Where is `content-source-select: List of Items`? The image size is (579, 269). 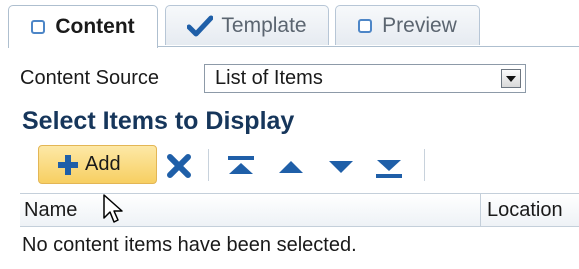
content-source-select: List of Items is located at coordinates (365, 78).